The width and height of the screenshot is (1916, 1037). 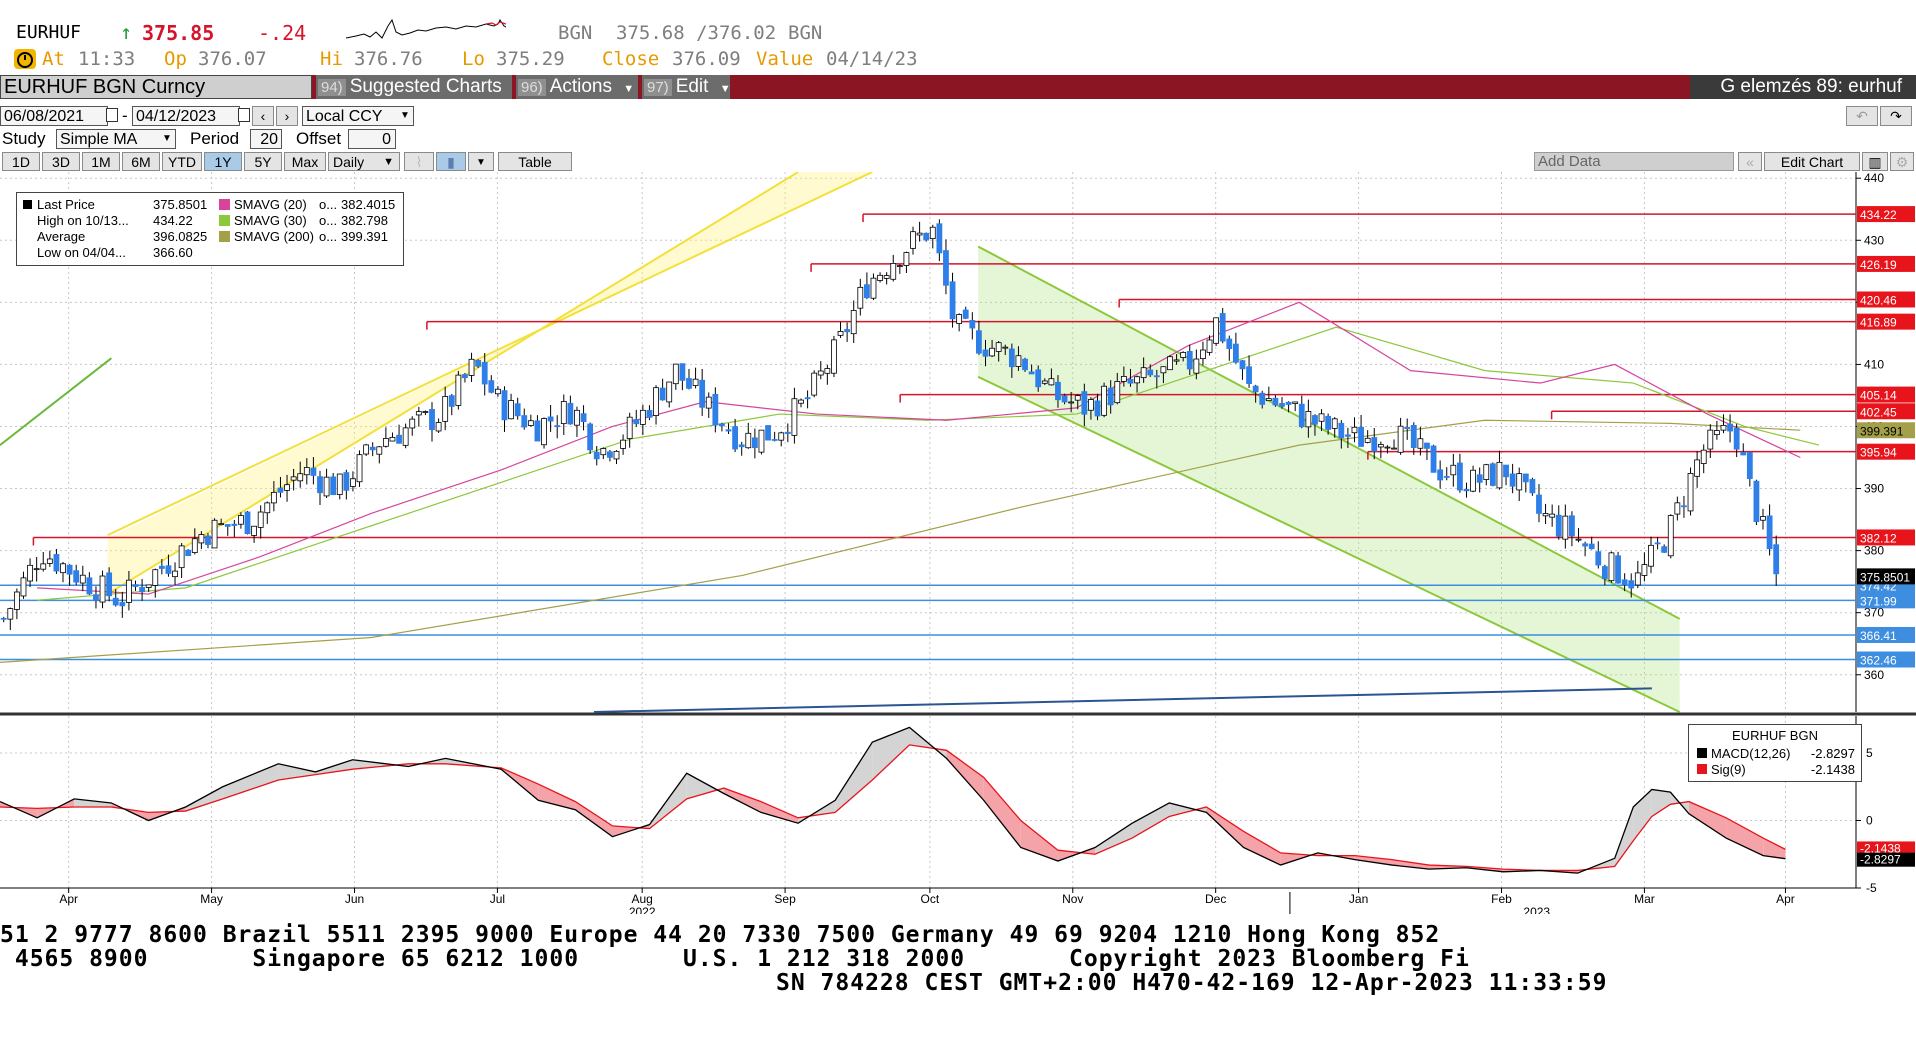 What do you see at coordinates (642, 909) in the screenshot?
I see `year-label: 2022` at bounding box center [642, 909].